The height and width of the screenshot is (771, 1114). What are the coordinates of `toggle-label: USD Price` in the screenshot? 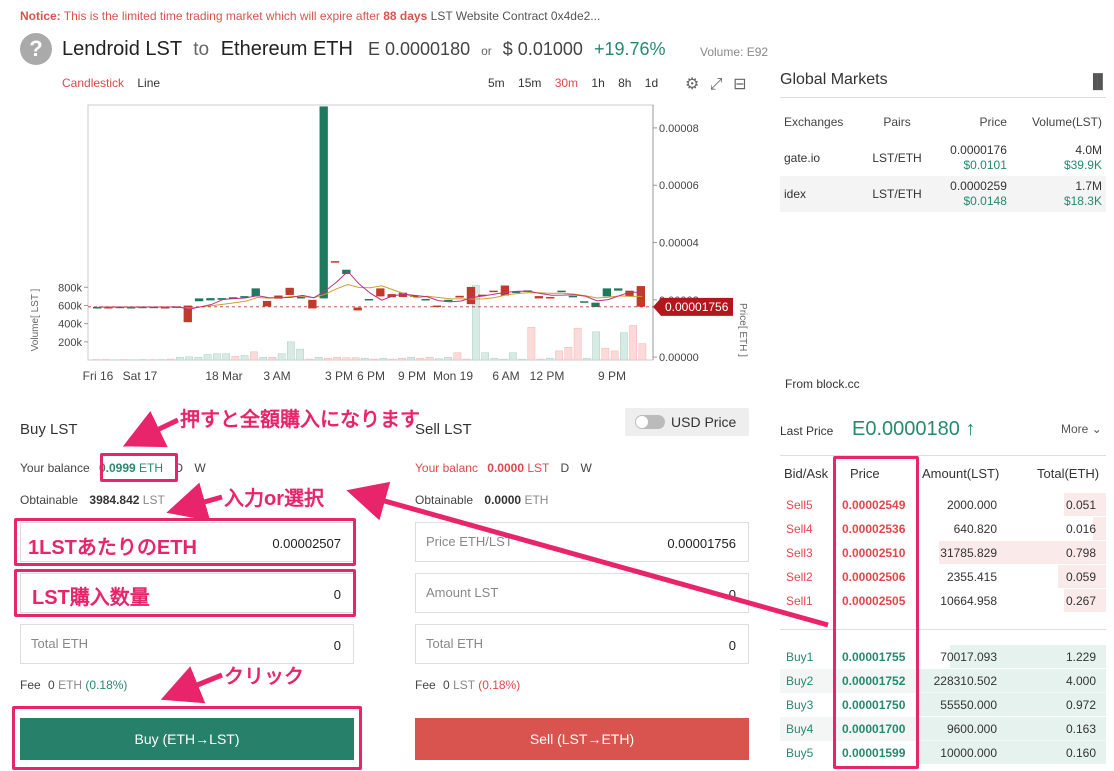 It's located at (704, 422).